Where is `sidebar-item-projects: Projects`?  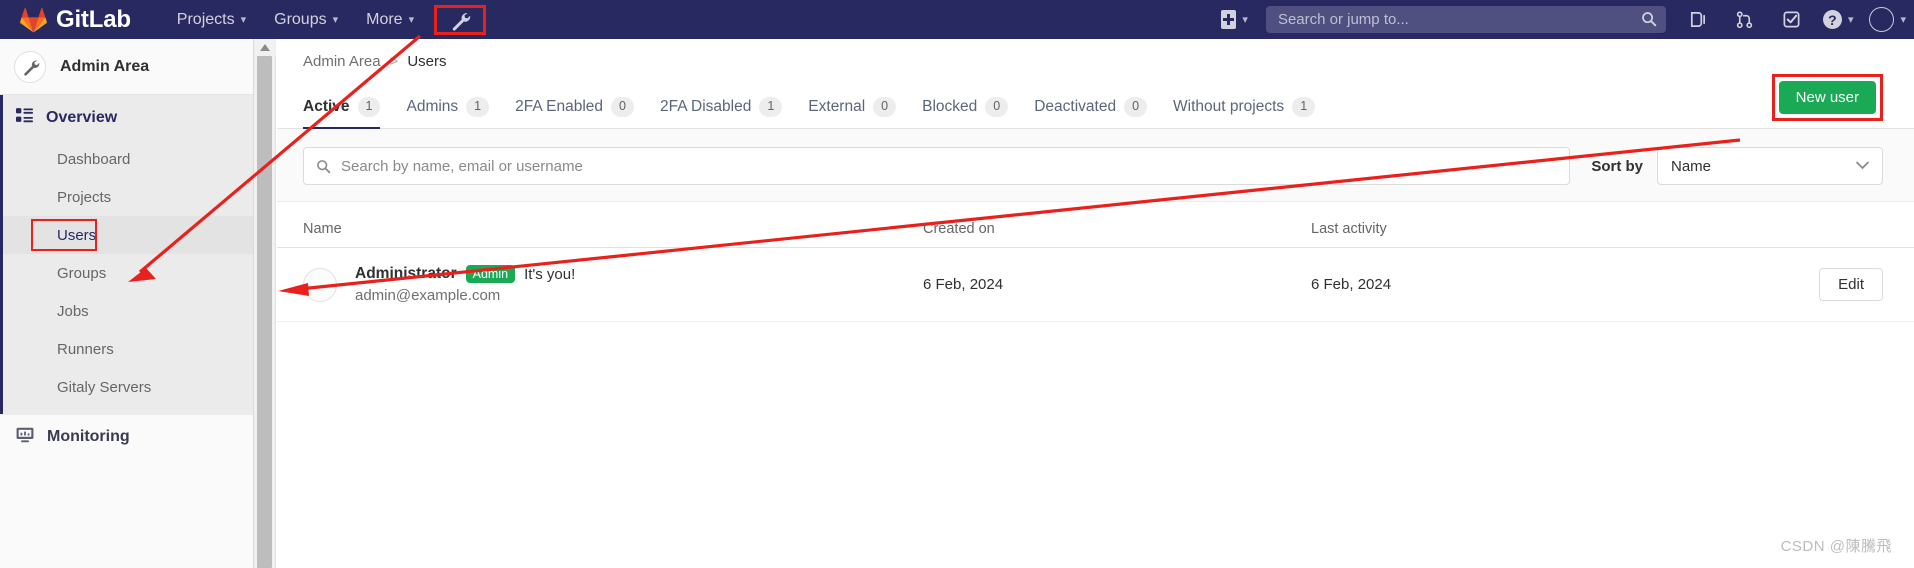 sidebar-item-projects: Projects is located at coordinates (128, 197).